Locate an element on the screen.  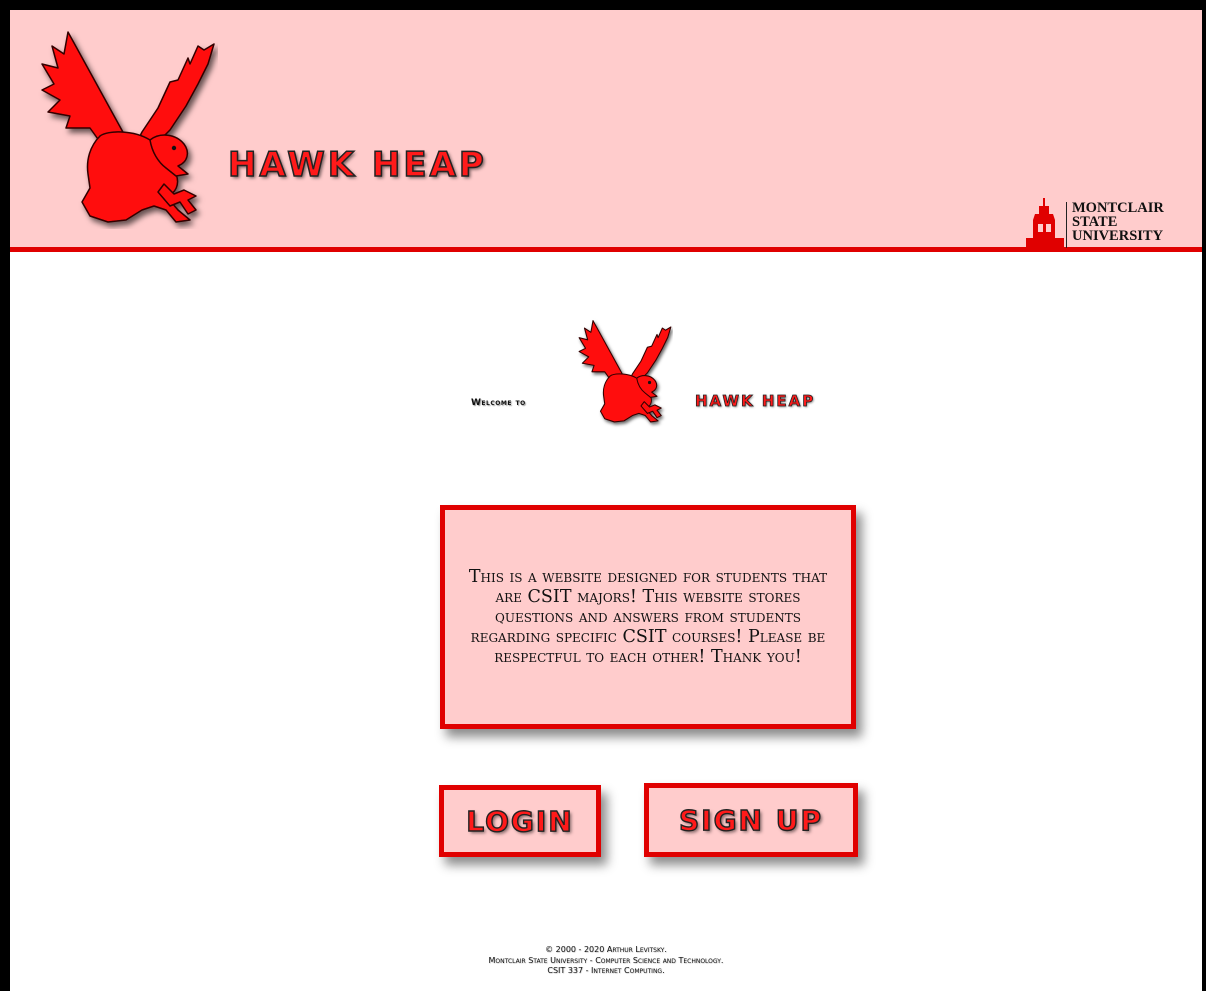
login-button: LOGIN is located at coordinates (520, 821).